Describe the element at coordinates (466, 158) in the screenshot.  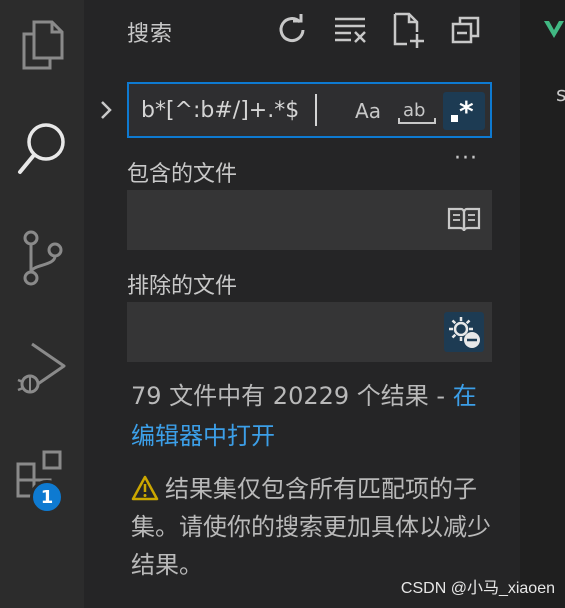
I see `toggle-search-details-button: ···` at that location.